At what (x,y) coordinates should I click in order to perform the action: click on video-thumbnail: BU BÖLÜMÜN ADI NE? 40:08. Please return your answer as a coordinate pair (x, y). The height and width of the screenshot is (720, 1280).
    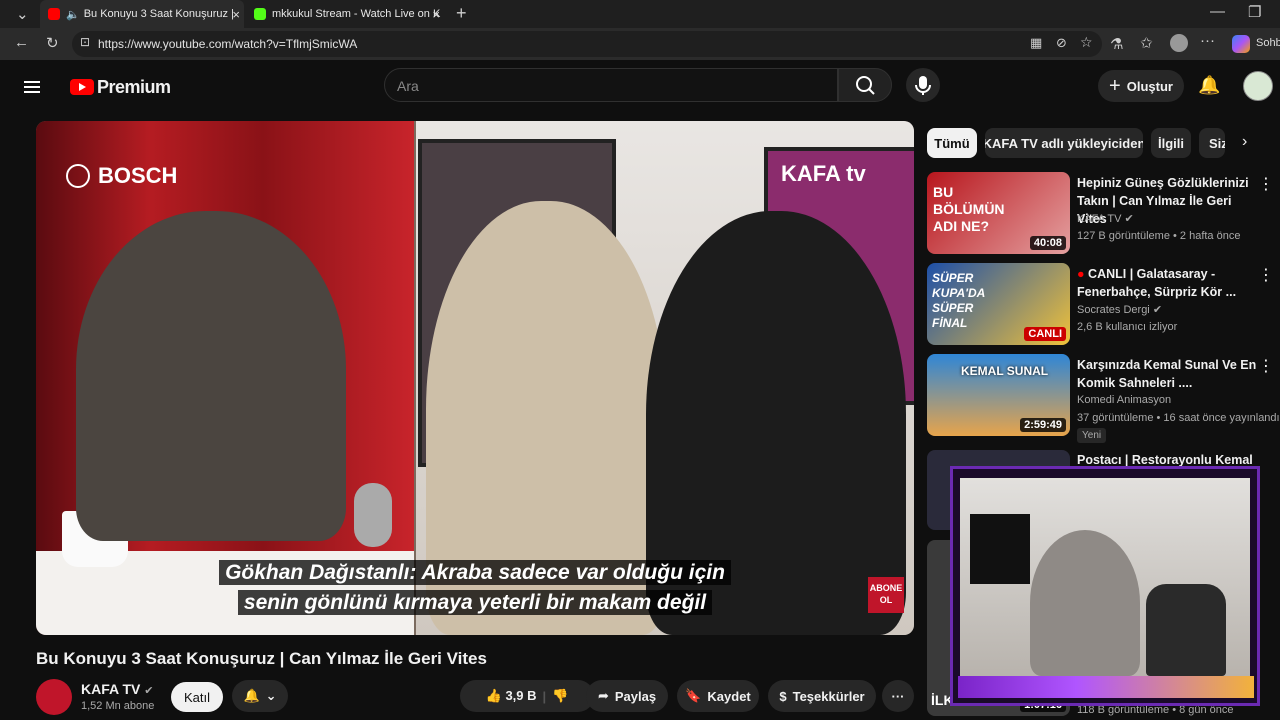
    Looking at the image, I should click on (998, 213).